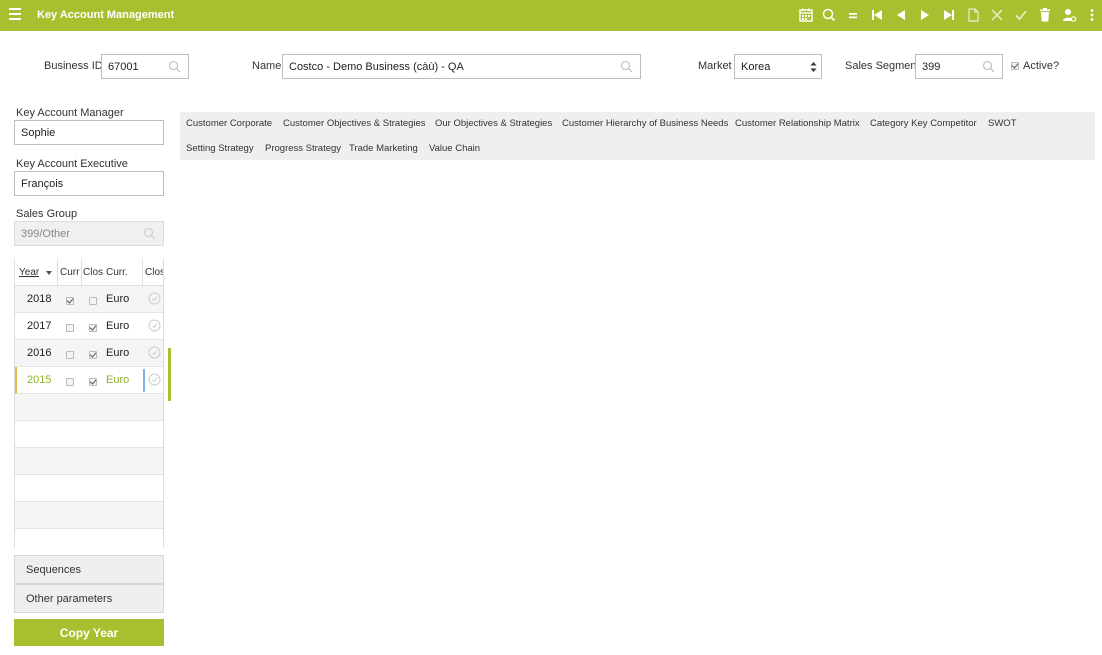 This screenshot has height=655, width=1102. What do you see at coordinates (756, 67) in the screenshot?
I see `market-value: Korea` at bounding box center [756, 67].